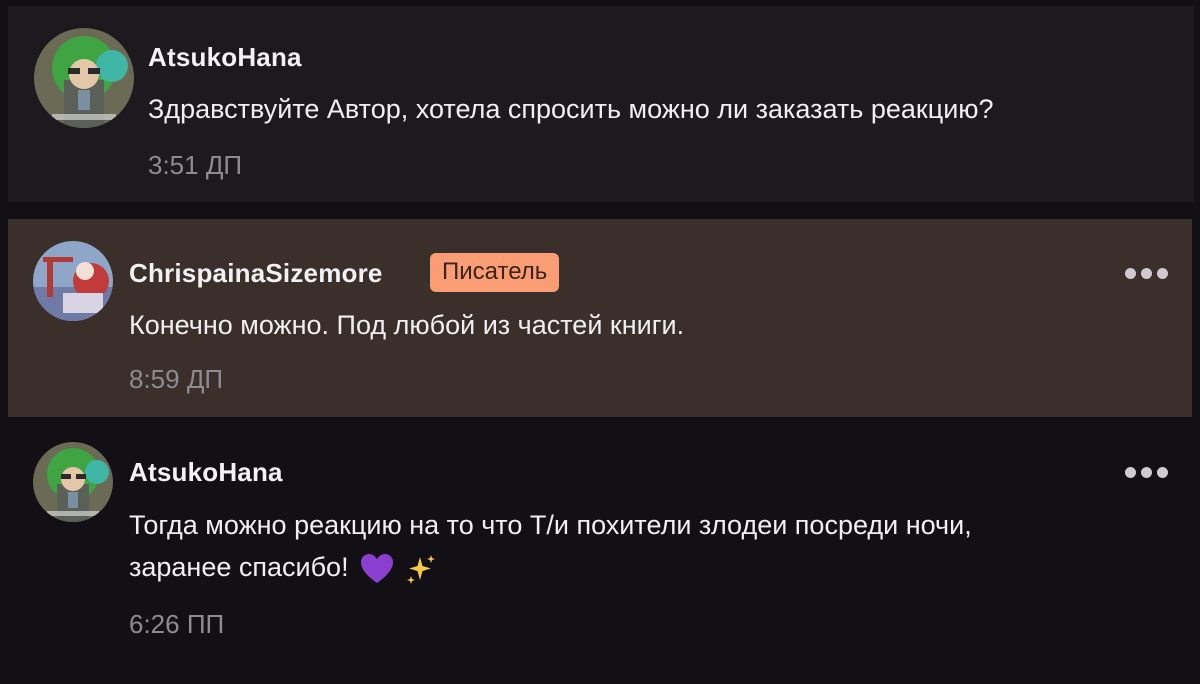 This screenshot has height=684, width=1200. Describe the element at coordinates (377, 568) in the screenshot. I see `purple-heart-icon` at that location.